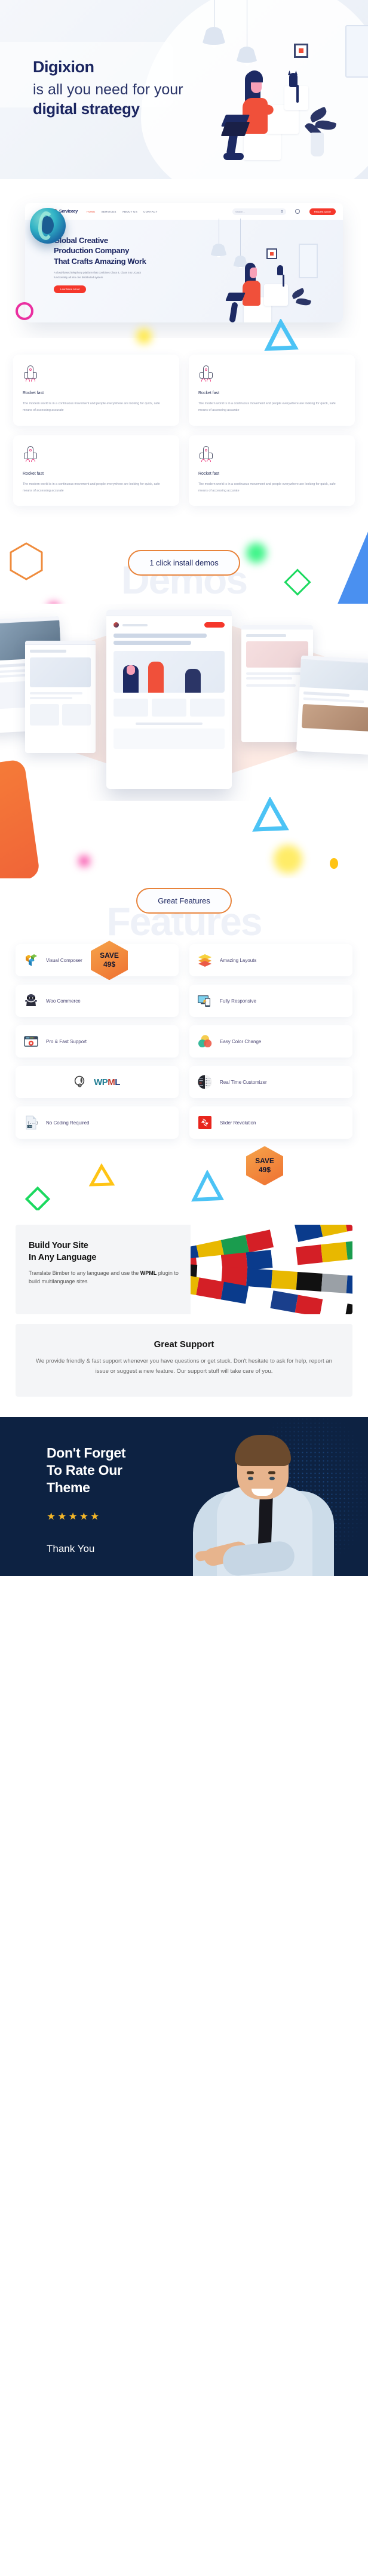  Describe the element at coordinates (70, 289) in the screenshot. I see `mock-cta-button: Lear More About` at that location.